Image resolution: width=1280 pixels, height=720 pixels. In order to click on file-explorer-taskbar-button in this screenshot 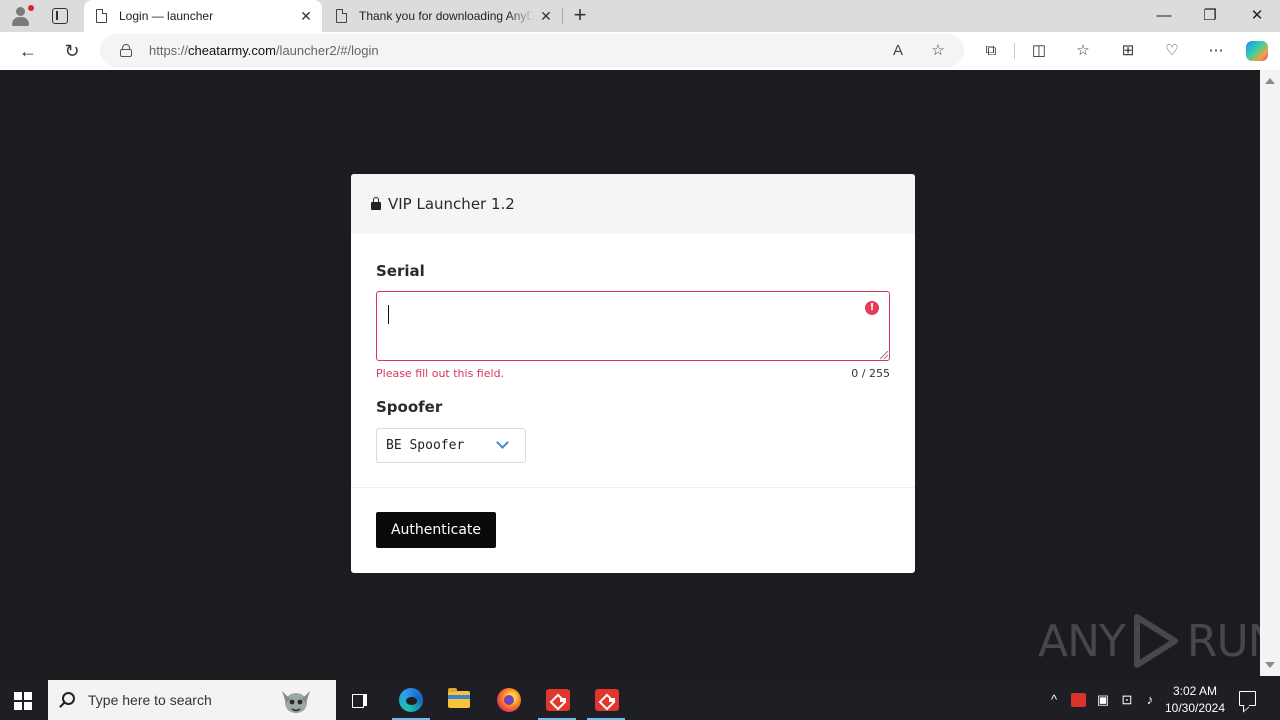, I will do `click(459, 700)`.